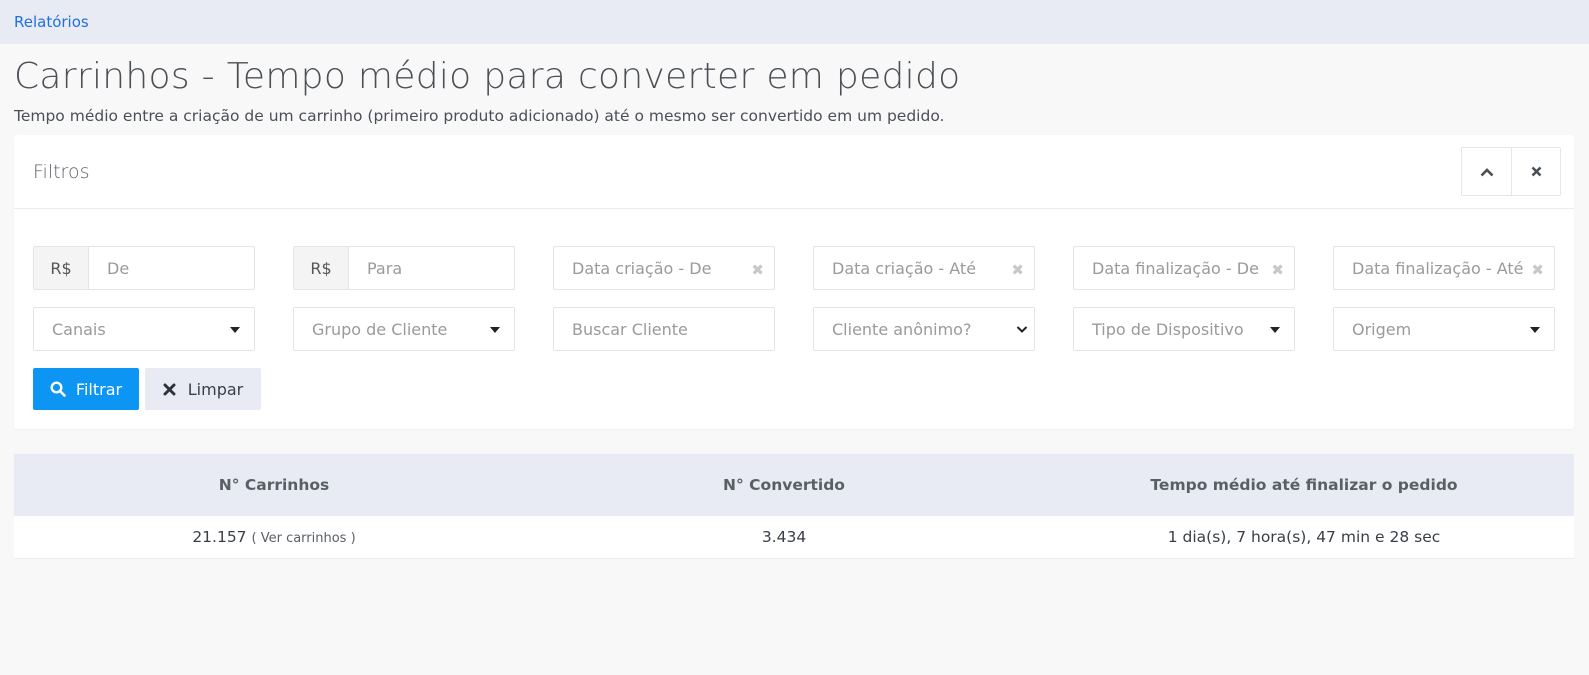 This screenshot has height=675, width=1589. I want to click on origin-select: Origem, so click(1444, 329).